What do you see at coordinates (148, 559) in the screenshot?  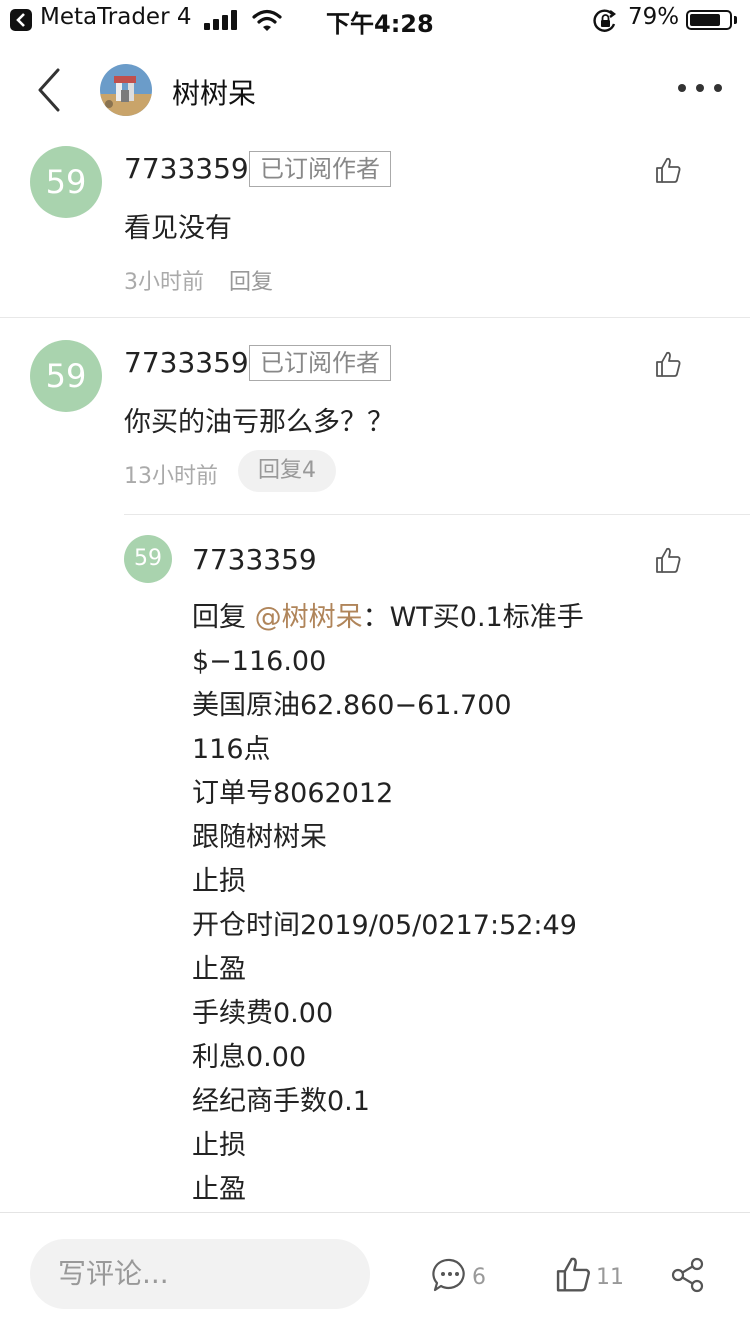 I see `reply-avatar: 59` at bounding box center [148, 559].